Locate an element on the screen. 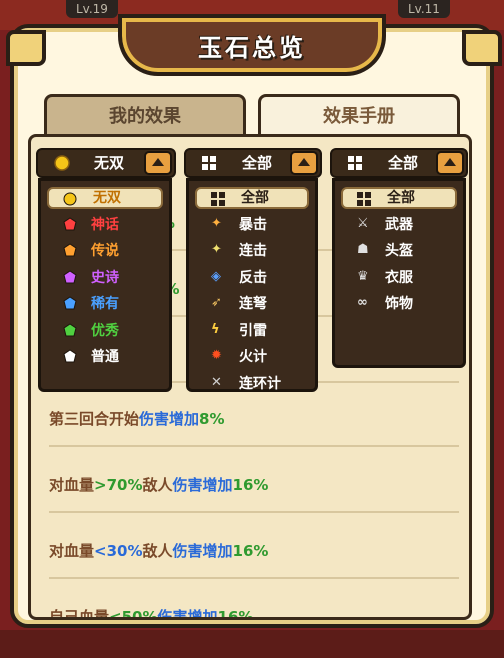 The height and width of the screenshot is (658, 504). effect-row: 第三回合开始伤害增加8% is located at coordinates (254, 419).